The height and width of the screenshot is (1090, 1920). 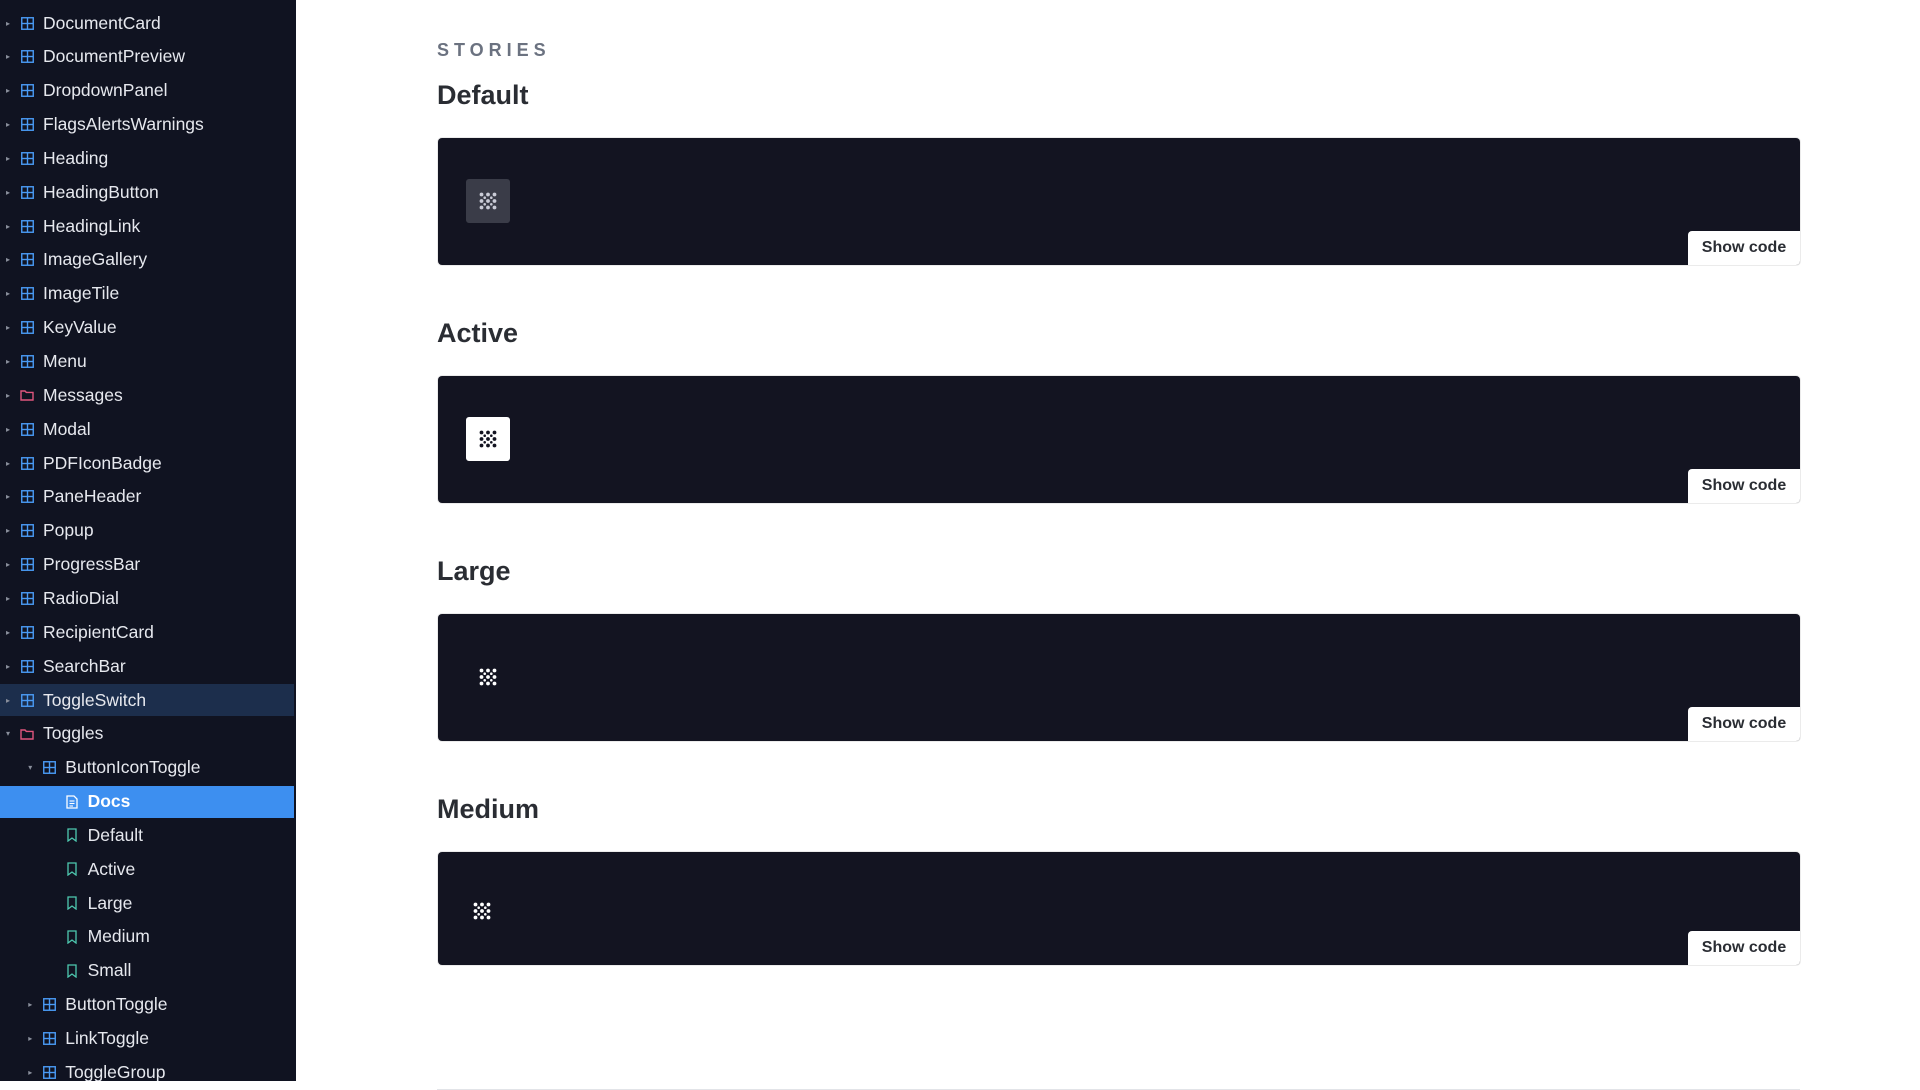 What do you see at coordinates (147, 192) in the screenshot?
I see `sidebar-item-headingbutton: ▸ HeadingButton` at bounding box center [147, 192].